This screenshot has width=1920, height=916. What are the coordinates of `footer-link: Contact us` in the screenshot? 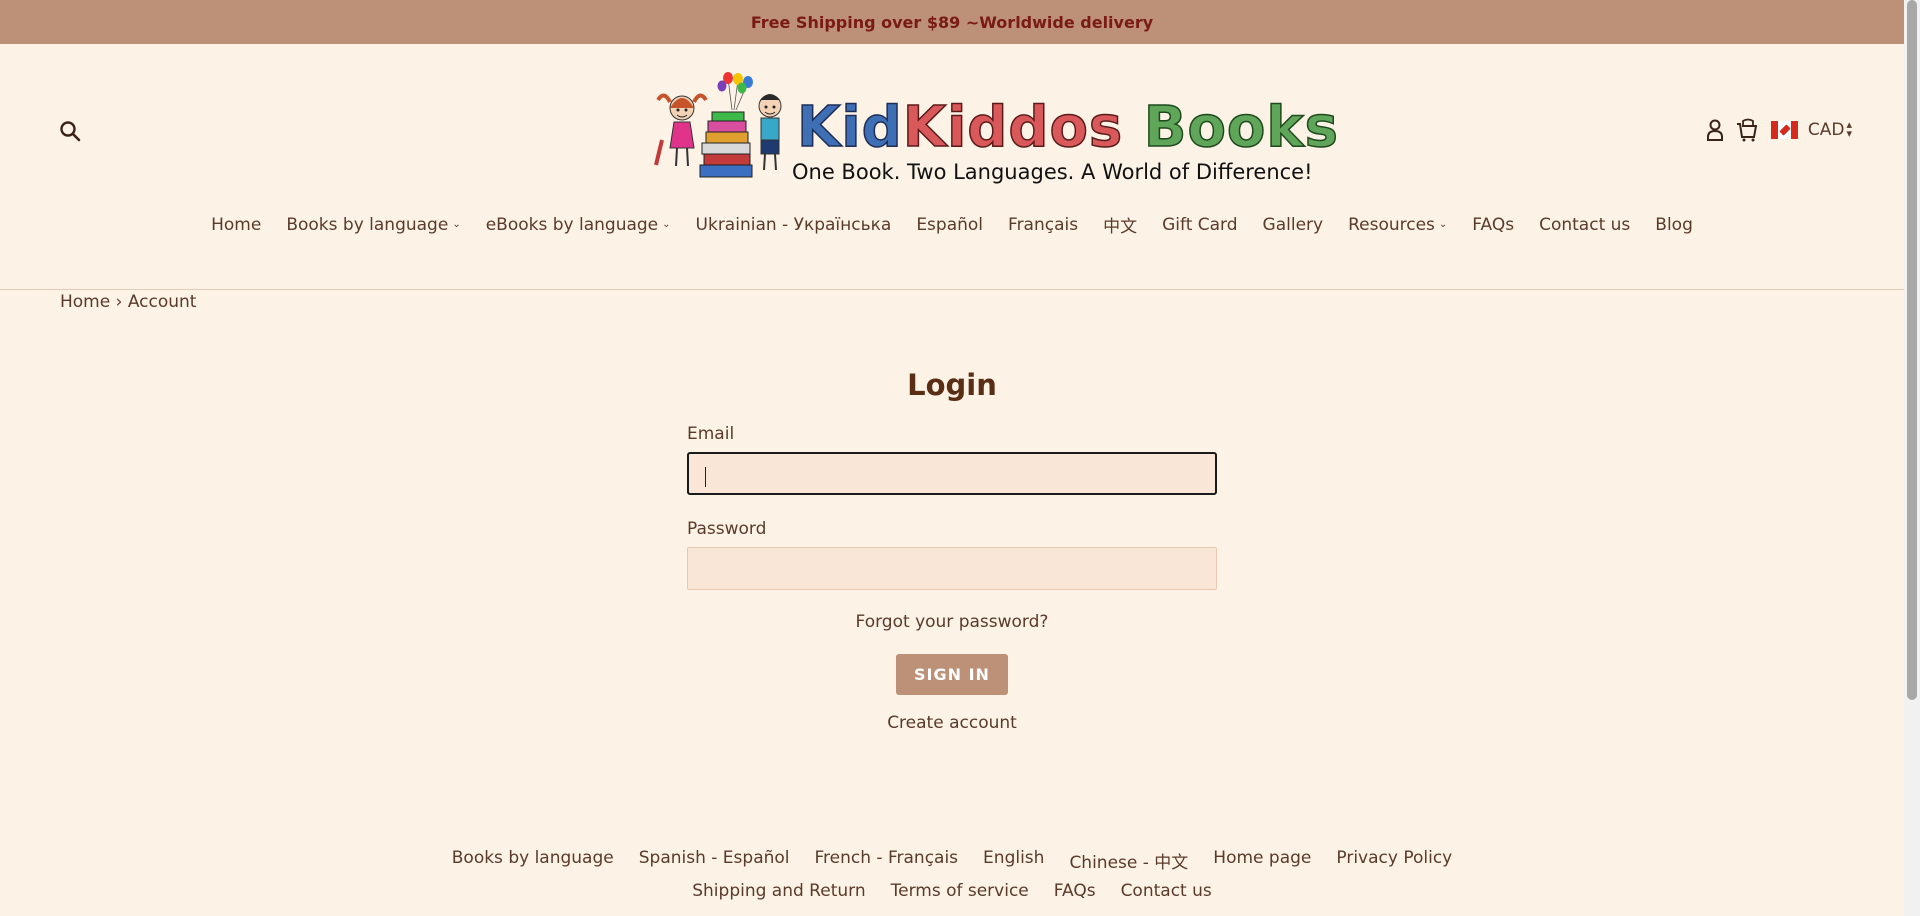 It's located at (1166, 891).